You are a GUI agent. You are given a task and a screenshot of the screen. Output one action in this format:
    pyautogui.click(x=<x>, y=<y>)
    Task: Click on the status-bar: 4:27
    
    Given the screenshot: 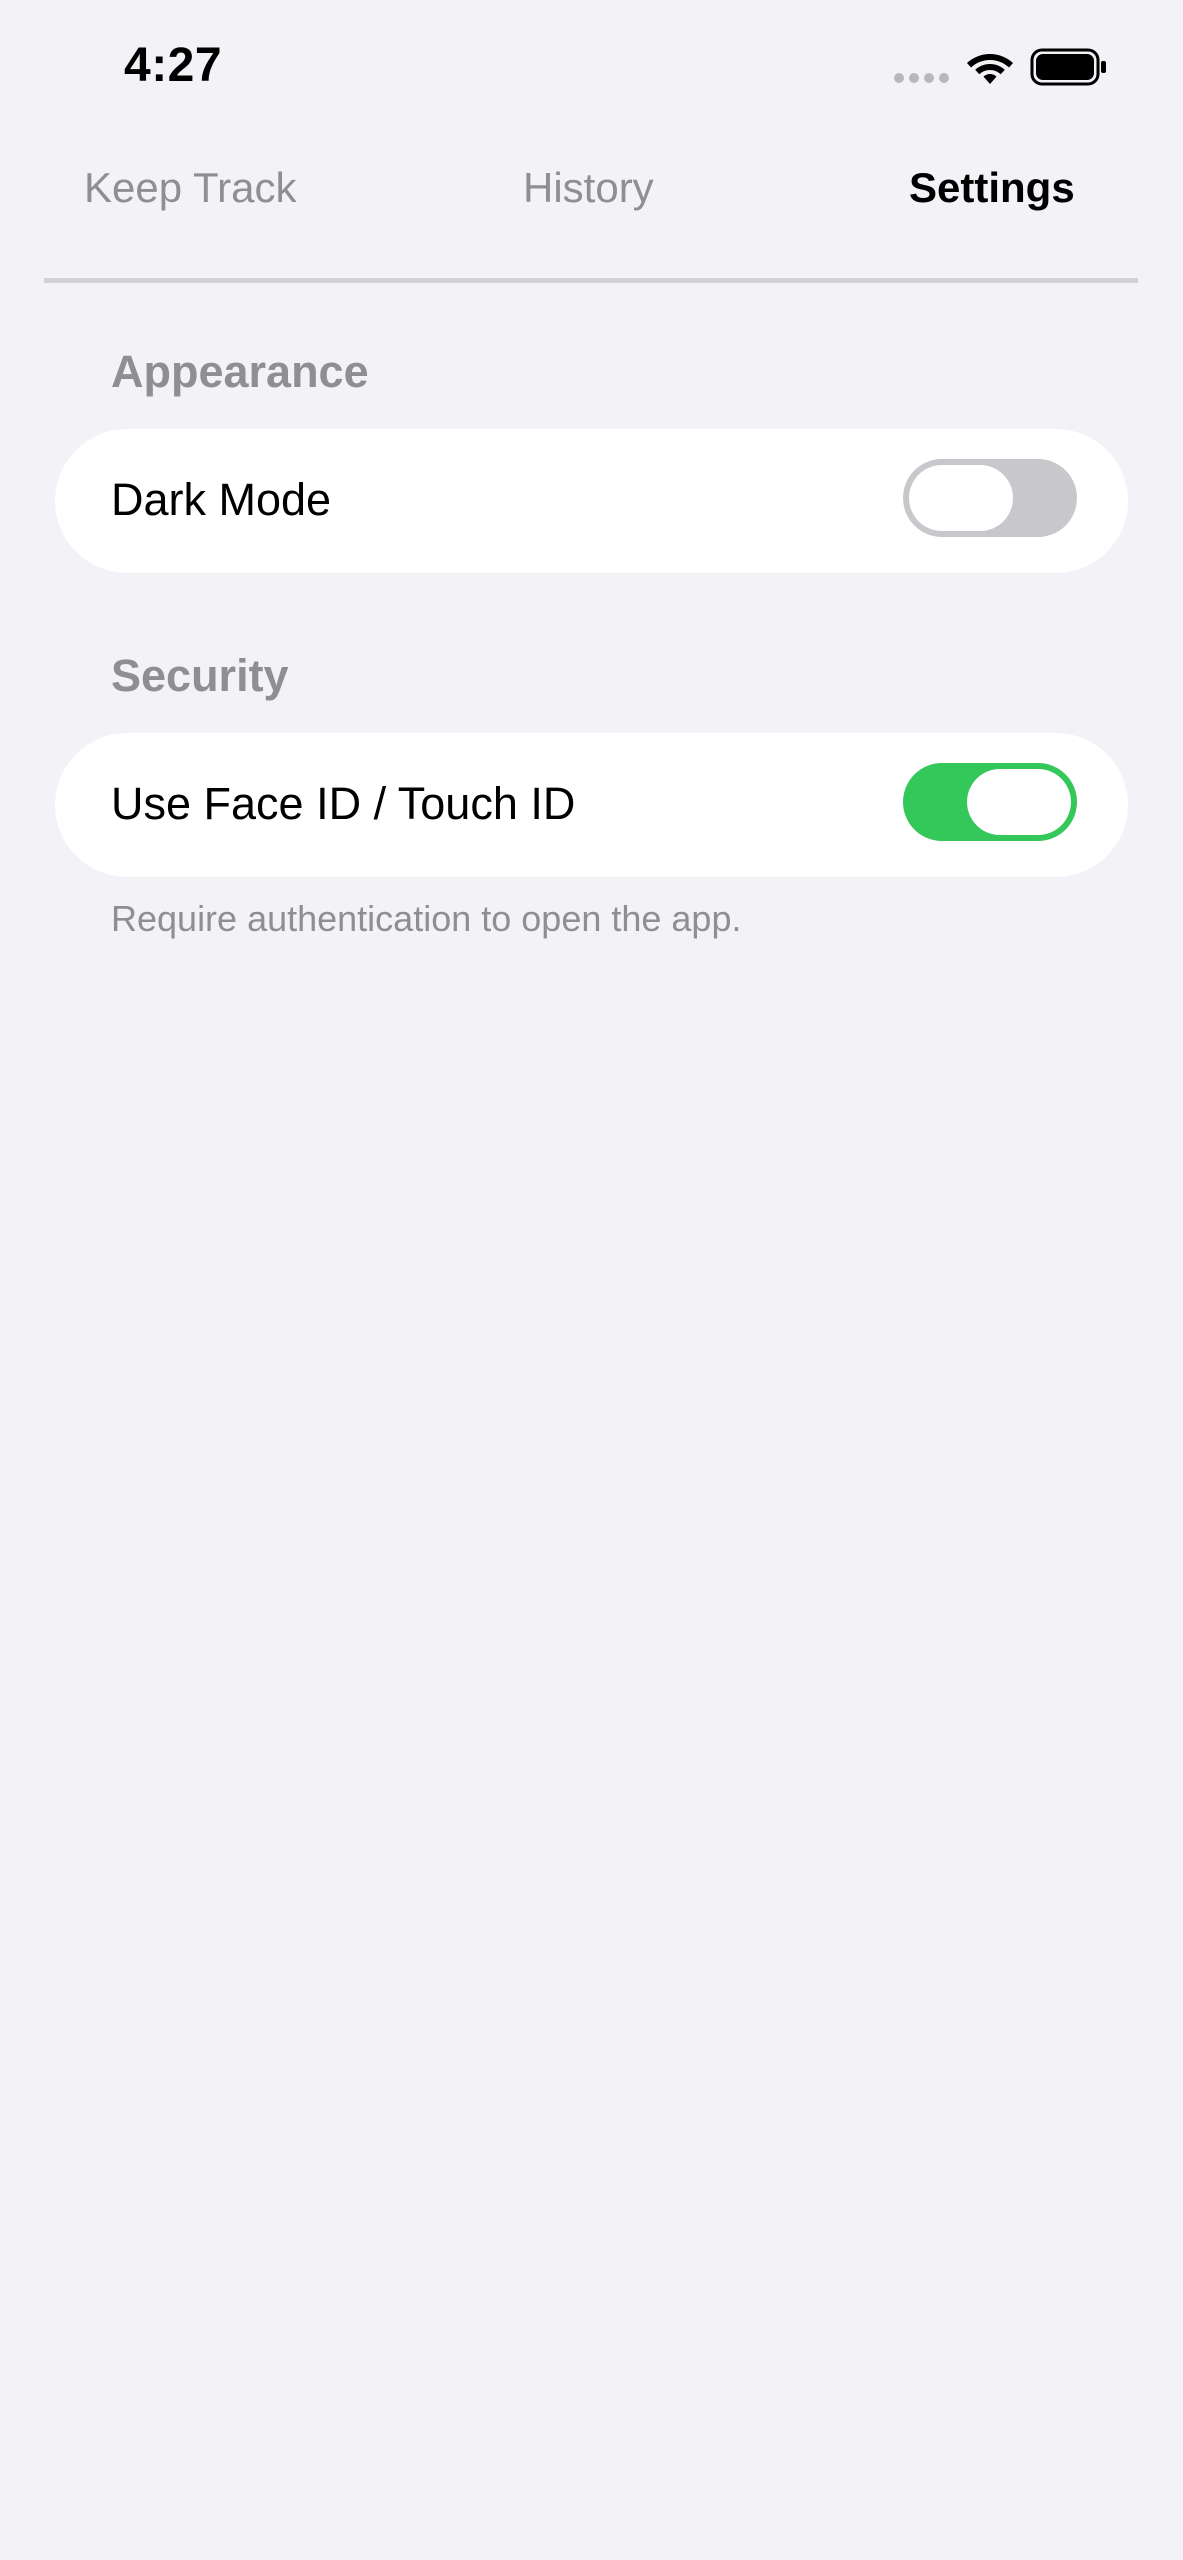 What is the action you would take?
    pyautogui.click(x=591, y=65)
    